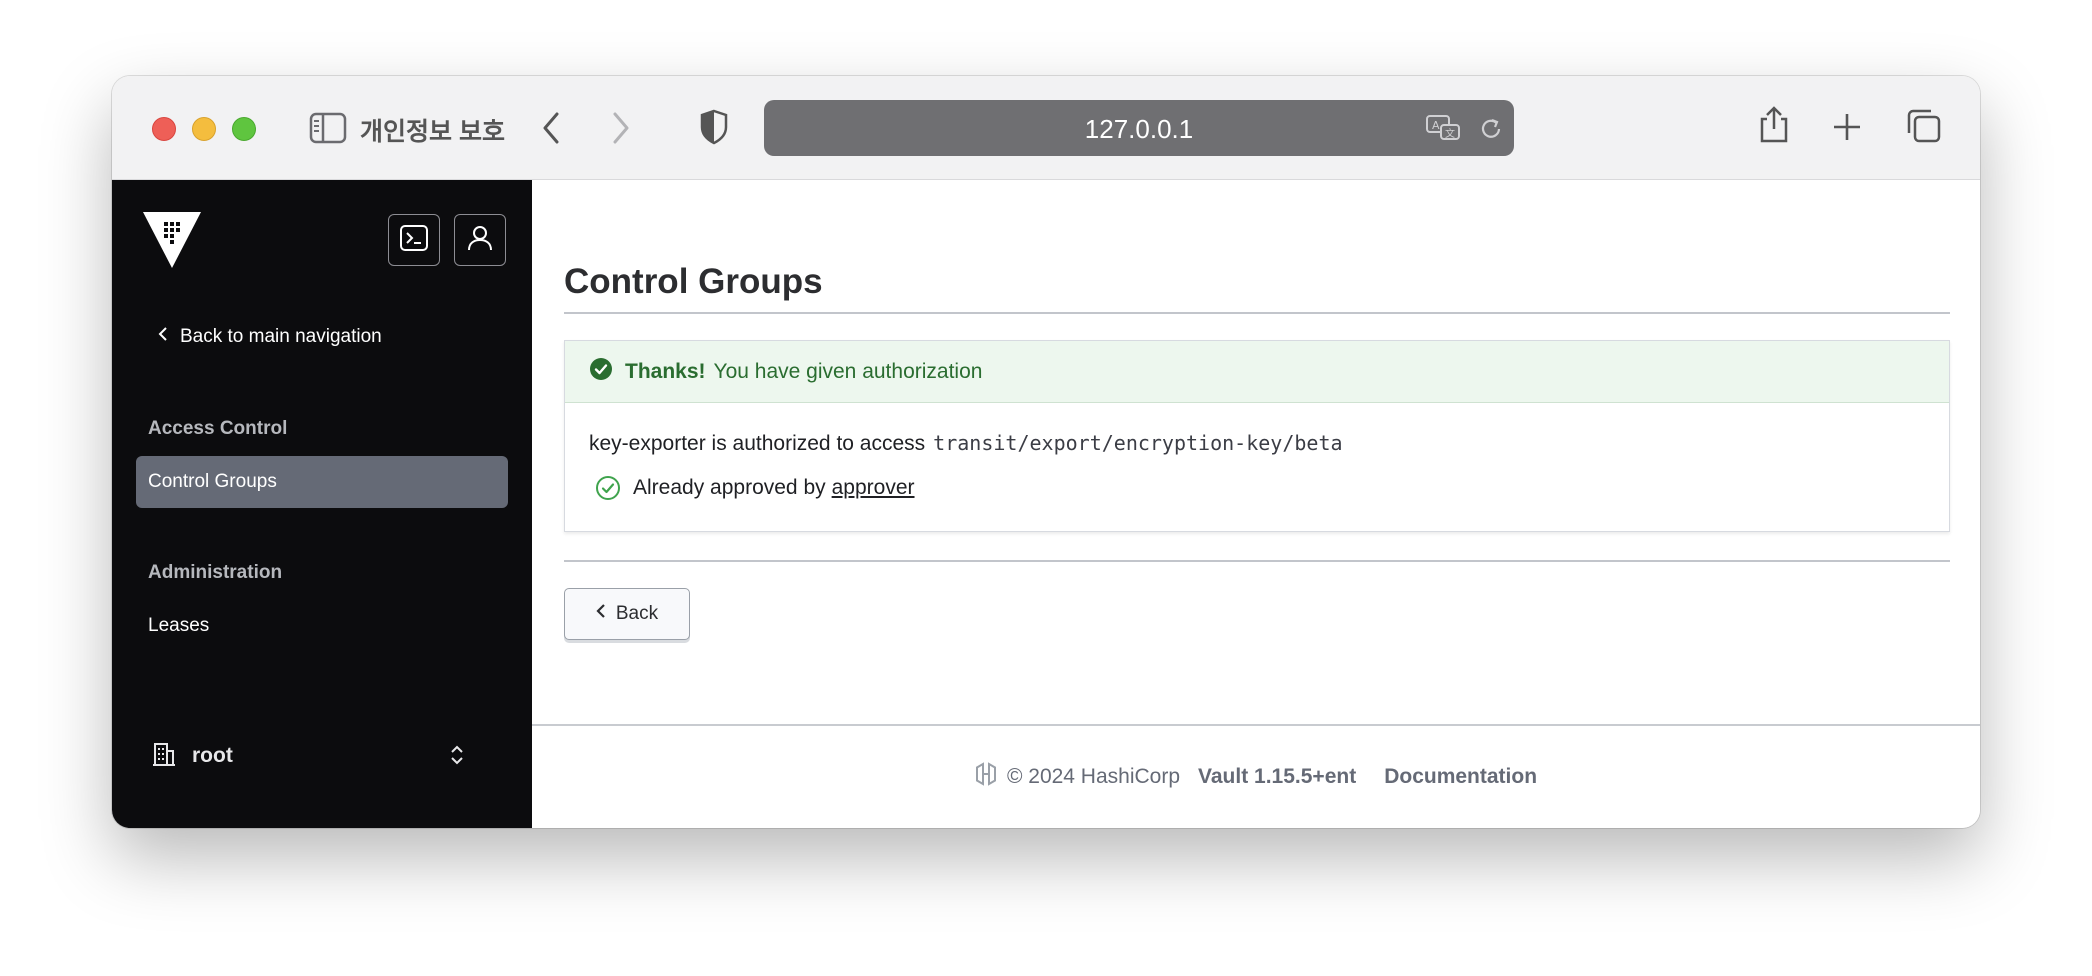  I want to click on terminal-icon, so click(414, 240).